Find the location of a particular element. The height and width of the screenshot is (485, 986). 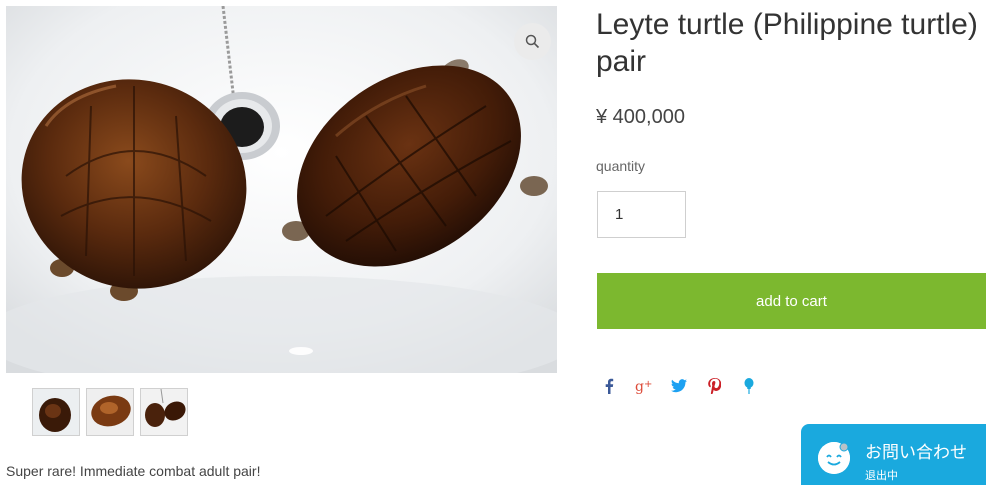

quantity-label: quantity is located at coordinates (621, 166).